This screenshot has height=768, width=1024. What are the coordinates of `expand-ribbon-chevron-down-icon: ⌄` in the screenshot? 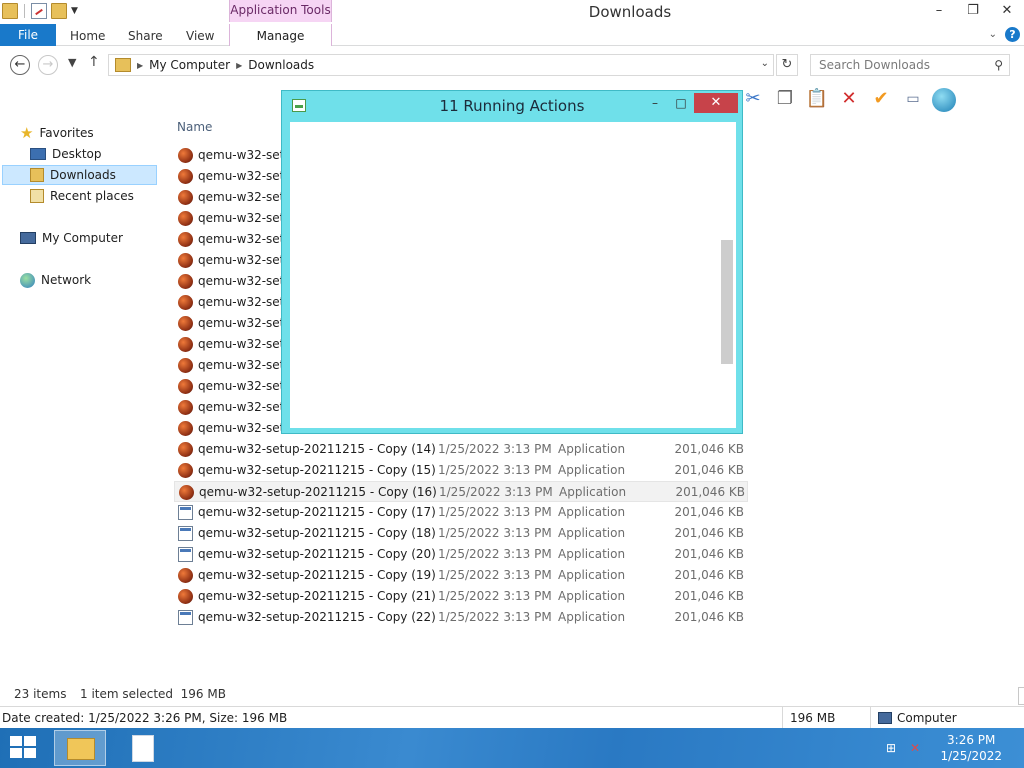 It's located at (993, 34).